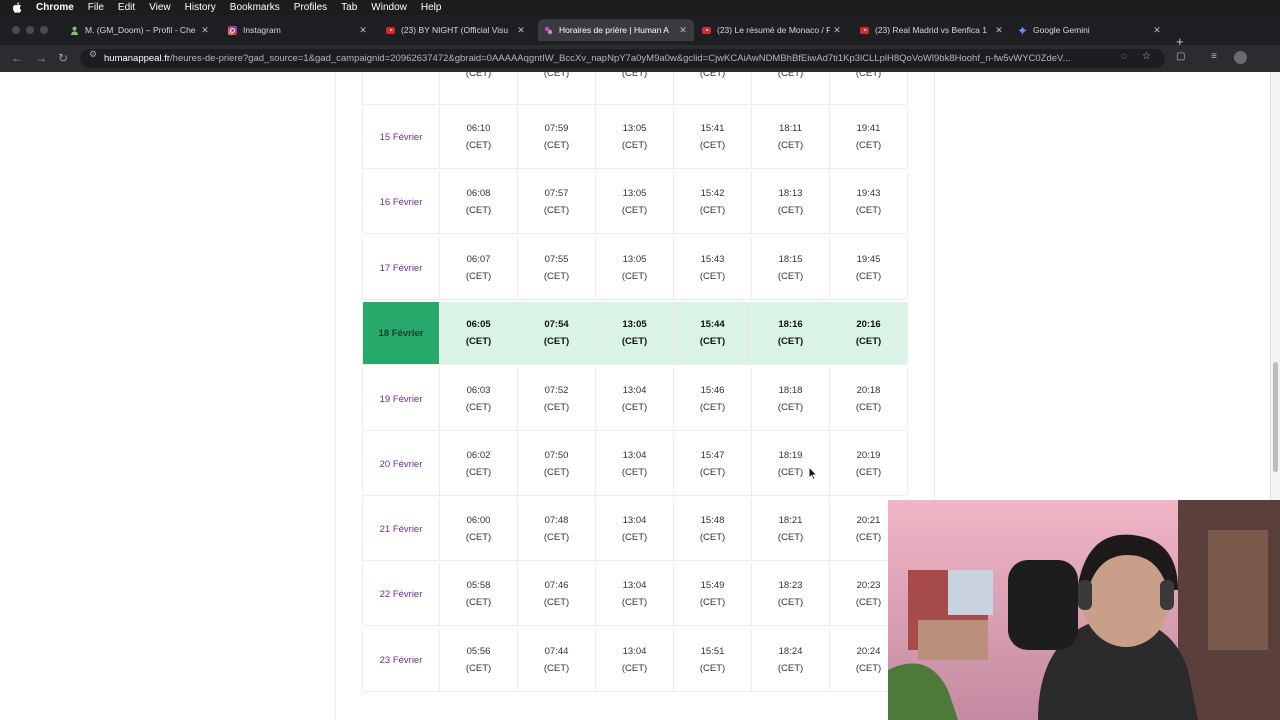 This screenshot has height=720, width=1280. What do you see at coordinates (790, 193) in the screenshot?
I see `prayer-time: 18:13` at bounding box center [790, 193].